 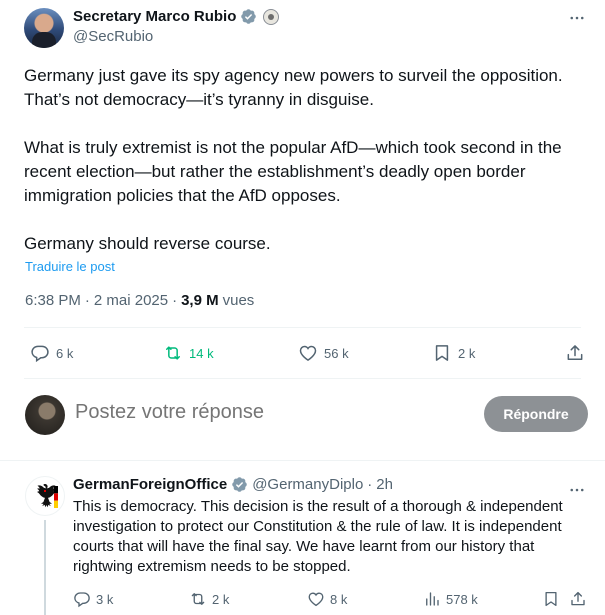 I want to click on reply-bookmark-action, so click(x=551, y=599).